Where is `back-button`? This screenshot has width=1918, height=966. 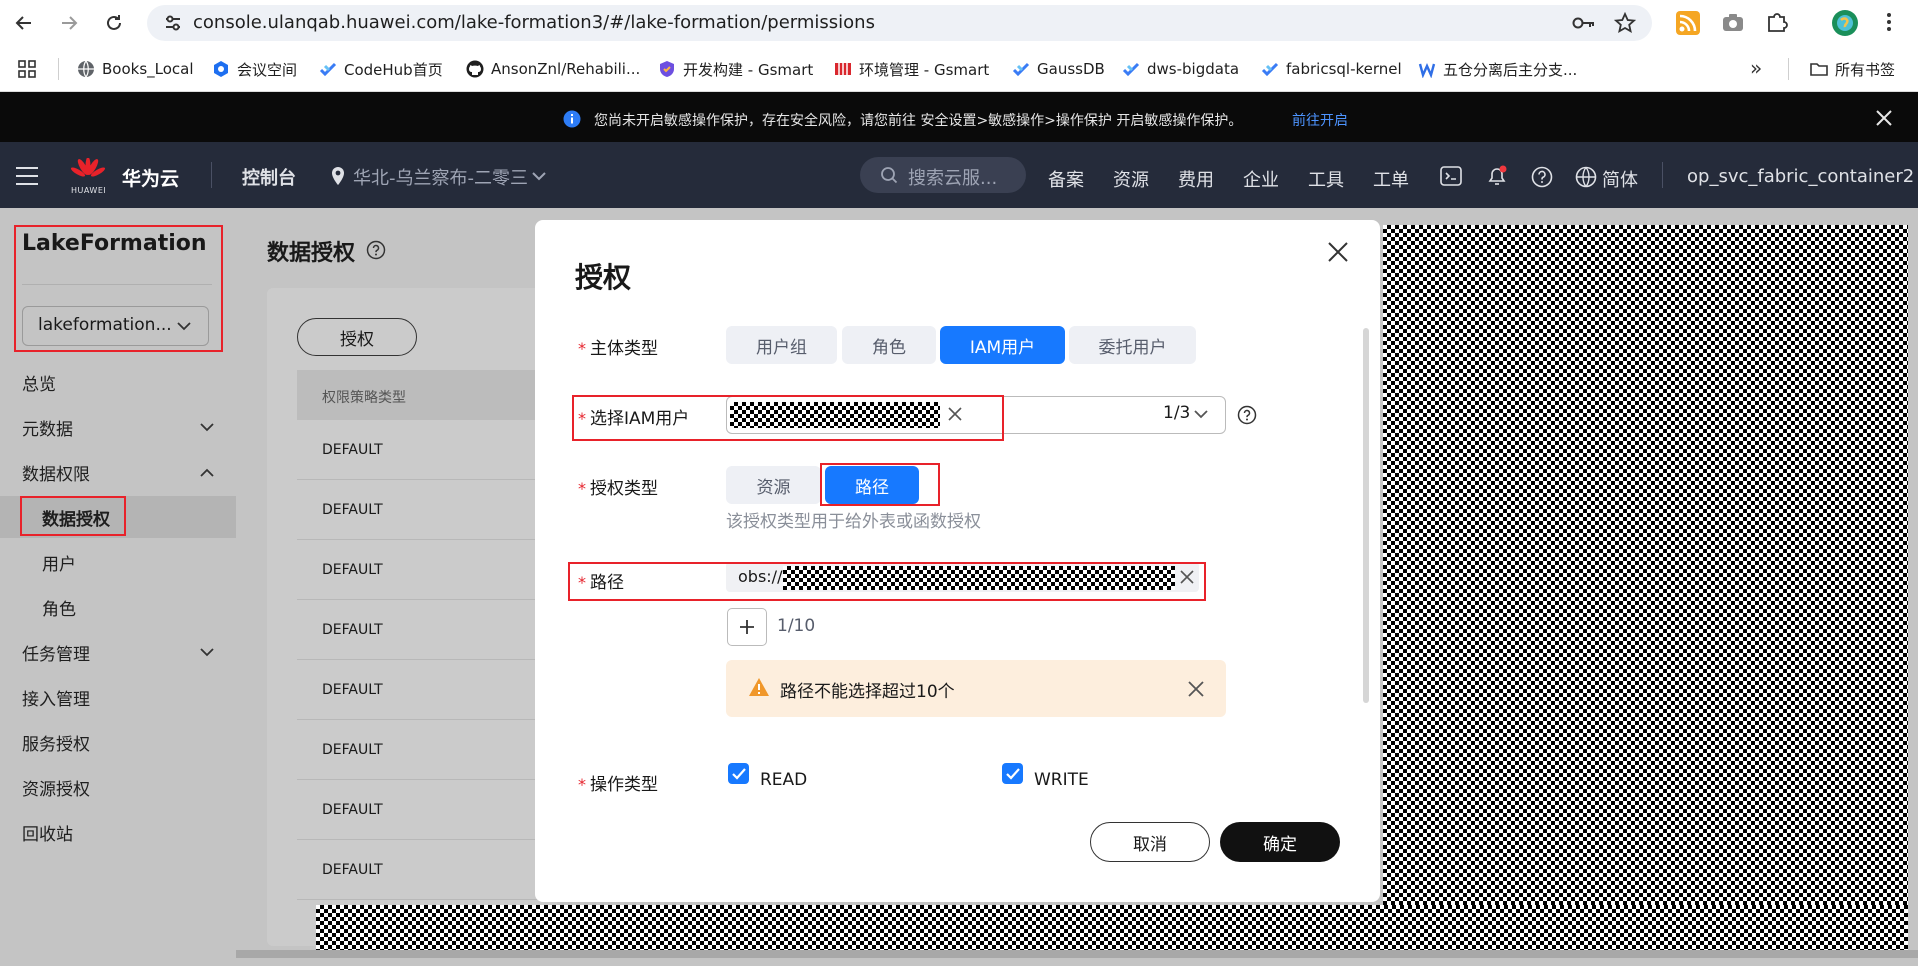
back-button is located at coordinates (24, 23).